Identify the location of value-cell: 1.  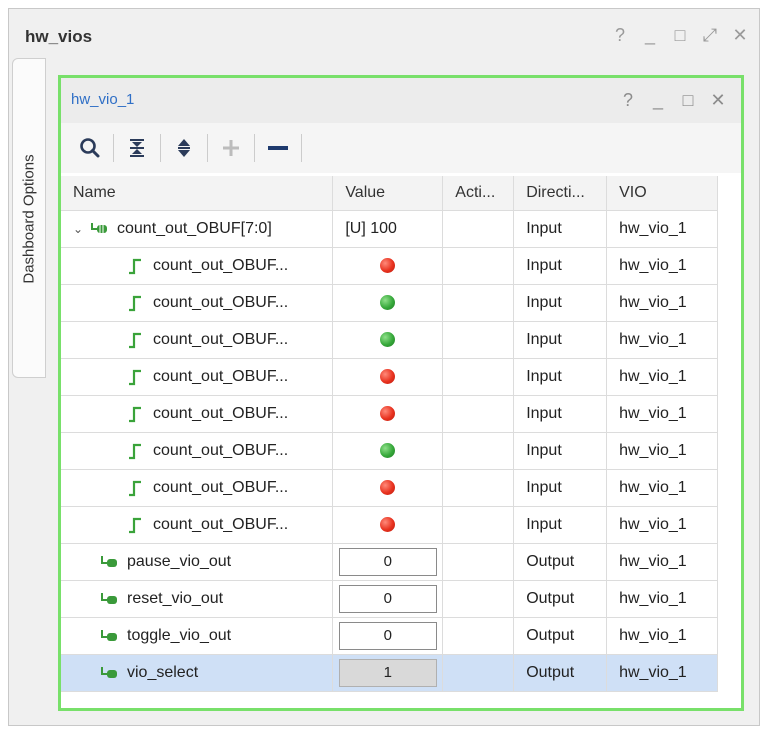
(388, 673).